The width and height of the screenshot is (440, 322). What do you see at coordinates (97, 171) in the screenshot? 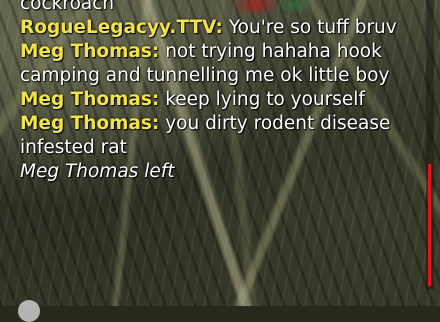
I see `chat-system-text: Meg Thomas left` at bounding box center [97, 171].